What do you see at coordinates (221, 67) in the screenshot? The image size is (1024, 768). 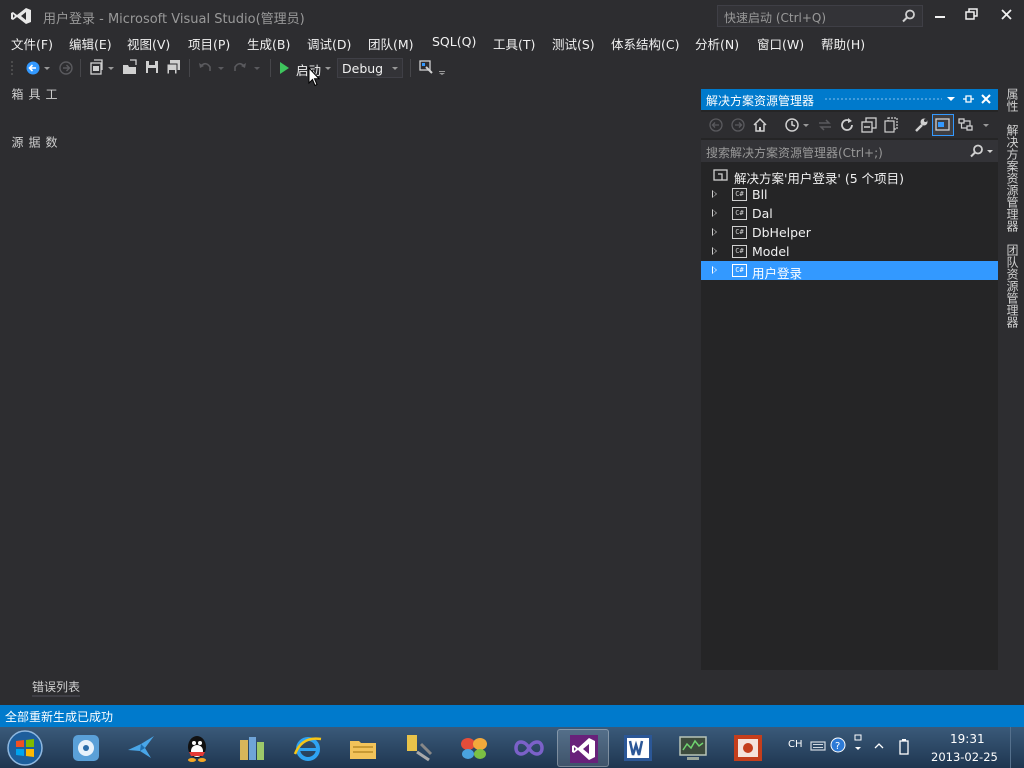 I see `undo-dropdown-icon` at bounding box center [221, 67].